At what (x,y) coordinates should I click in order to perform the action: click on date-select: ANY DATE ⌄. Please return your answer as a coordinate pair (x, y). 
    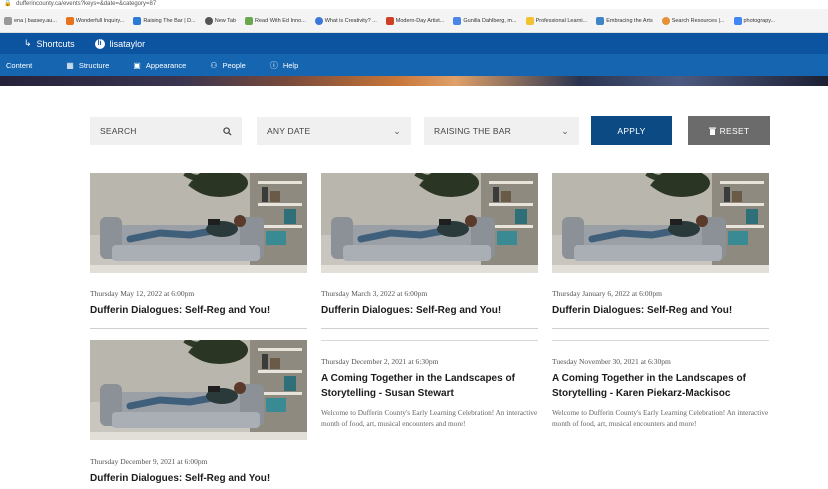
    Looking at the image, I should click on (334, 131).